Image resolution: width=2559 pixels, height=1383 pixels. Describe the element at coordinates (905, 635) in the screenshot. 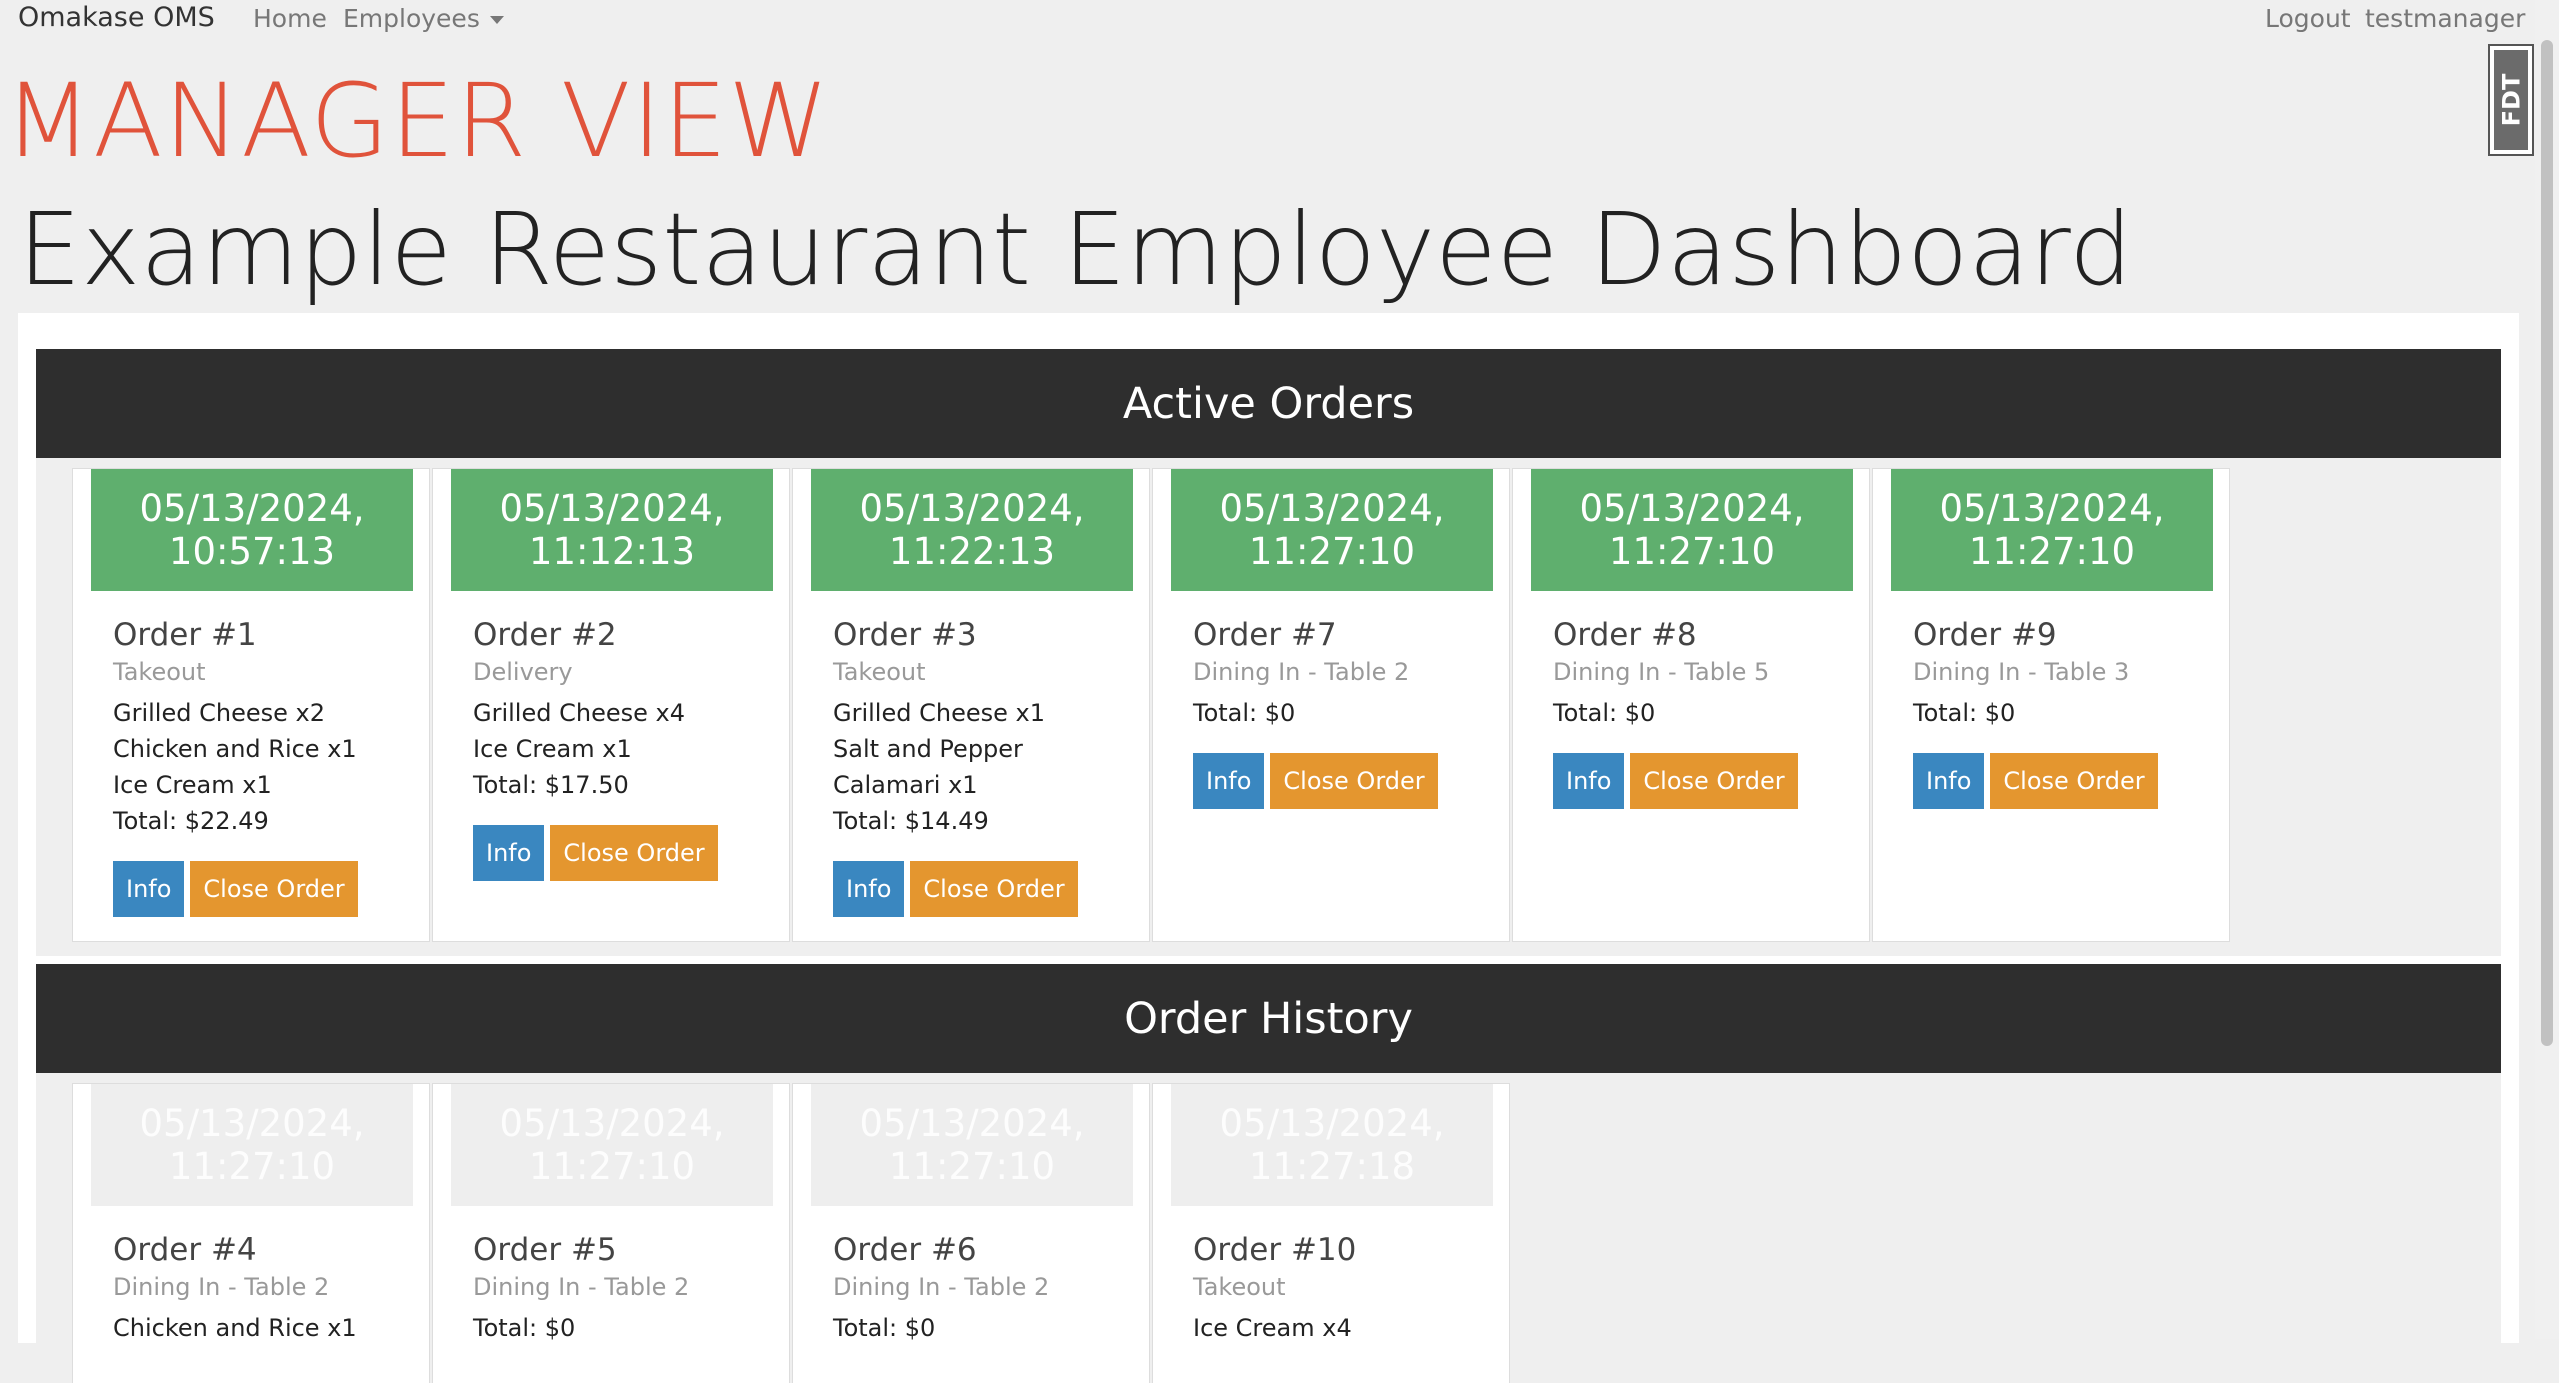

I see `order-title: Order #3` at that location.